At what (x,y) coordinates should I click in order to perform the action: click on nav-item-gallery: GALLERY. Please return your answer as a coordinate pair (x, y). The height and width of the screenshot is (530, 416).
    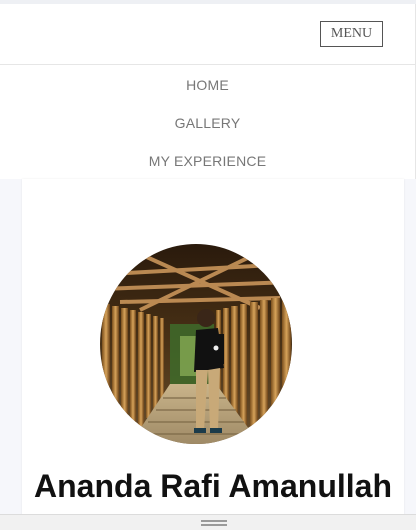
    Looking at the image, I should click on (207, 123).